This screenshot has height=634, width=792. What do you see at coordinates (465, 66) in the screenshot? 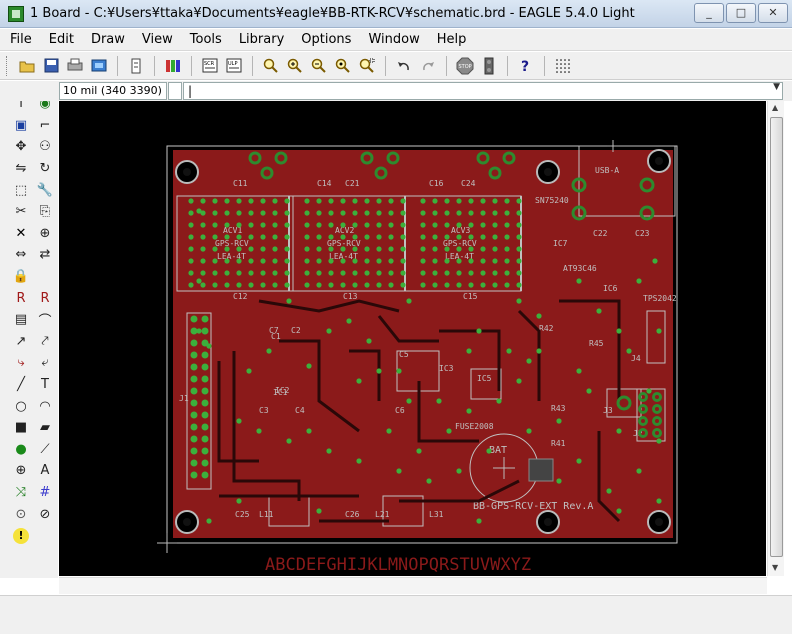
I see `stop-icon: STOP` at bounding box center [465, 66].